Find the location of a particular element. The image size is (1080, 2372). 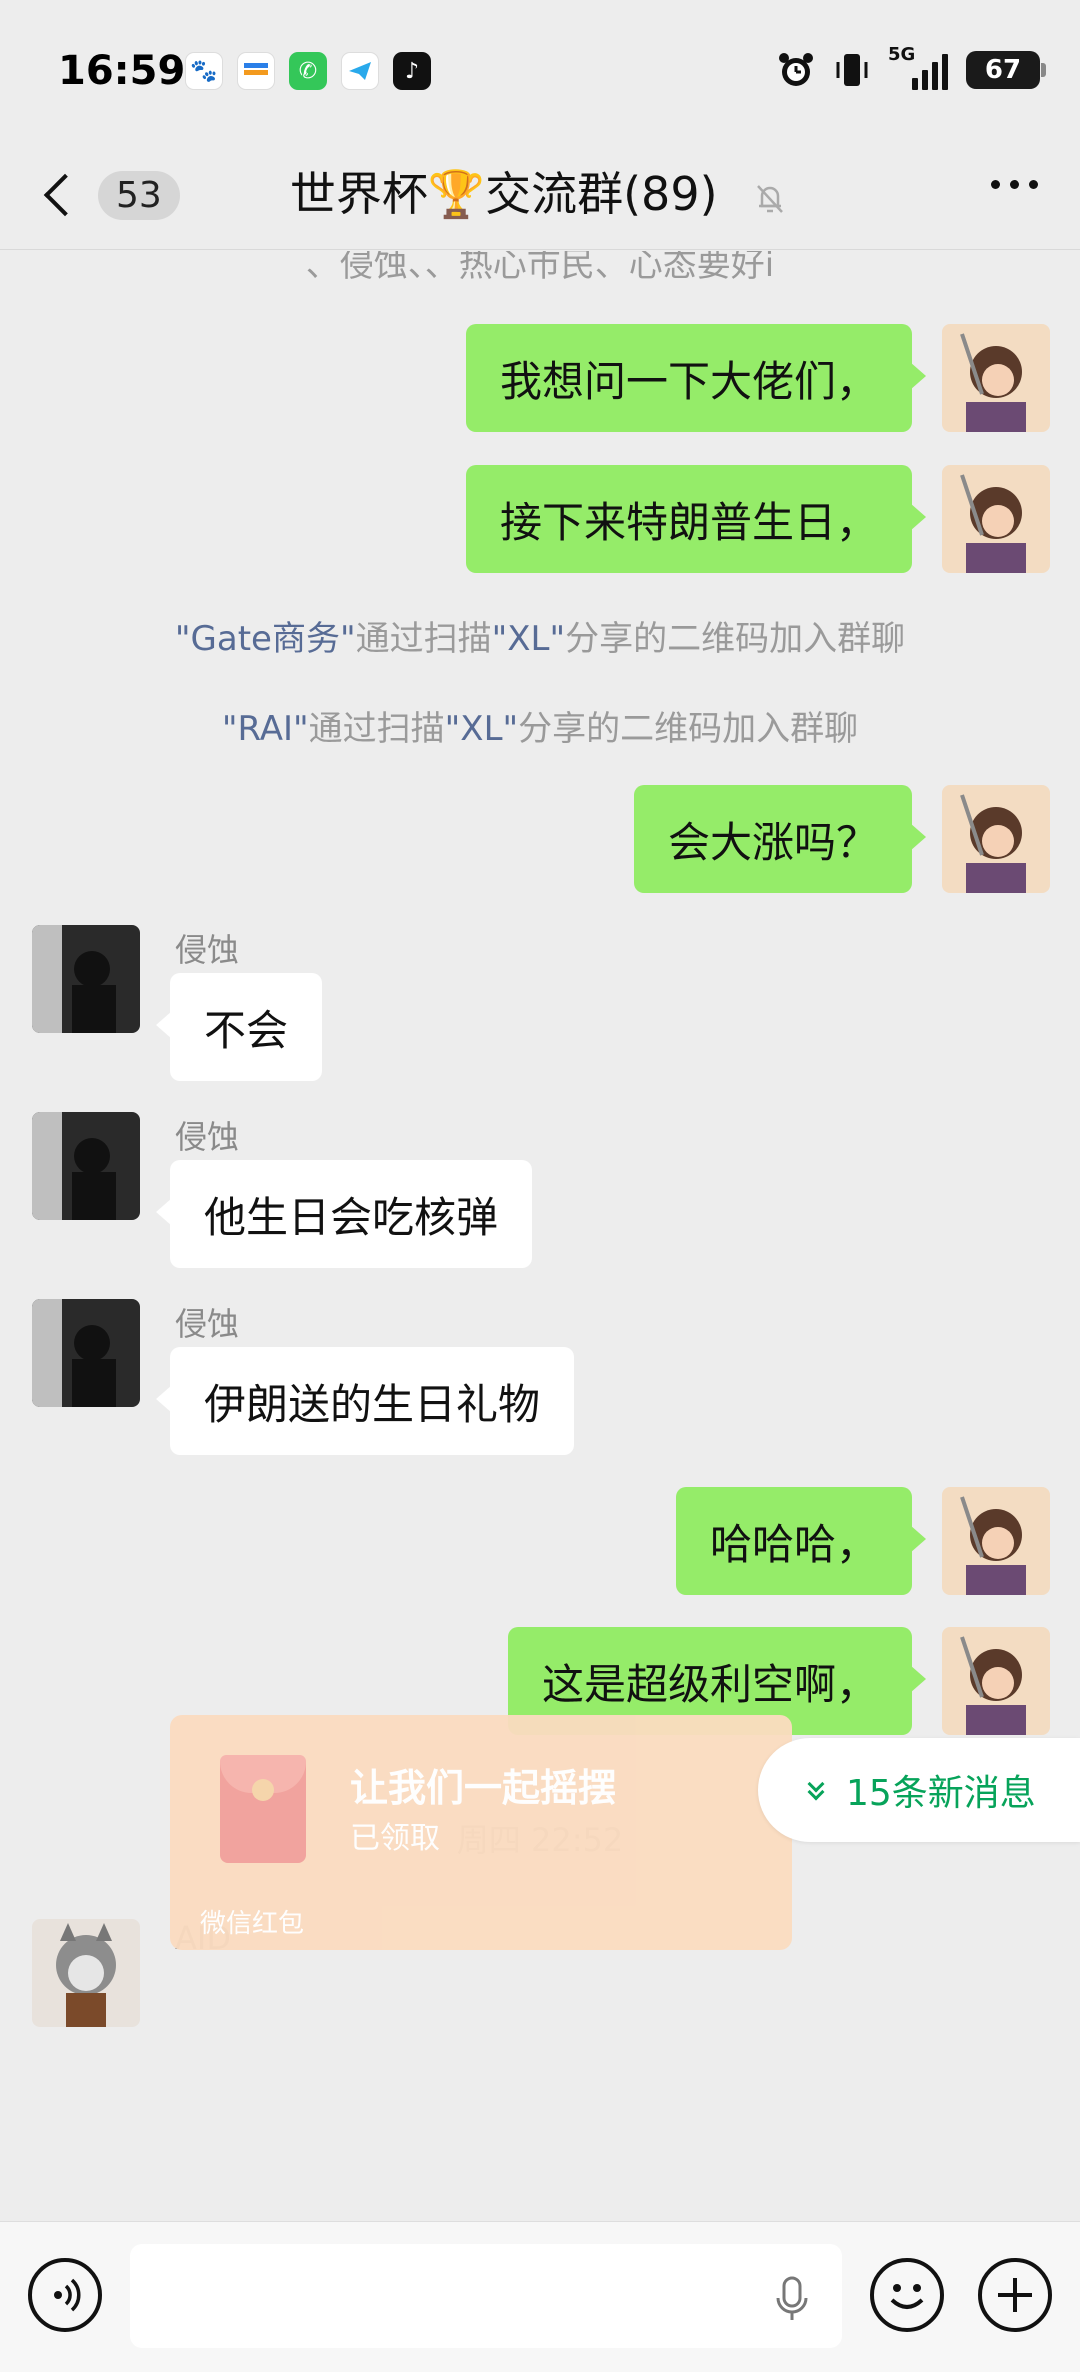

new-messages-button: 15条新消息 is located at coordinates (919, 1790).